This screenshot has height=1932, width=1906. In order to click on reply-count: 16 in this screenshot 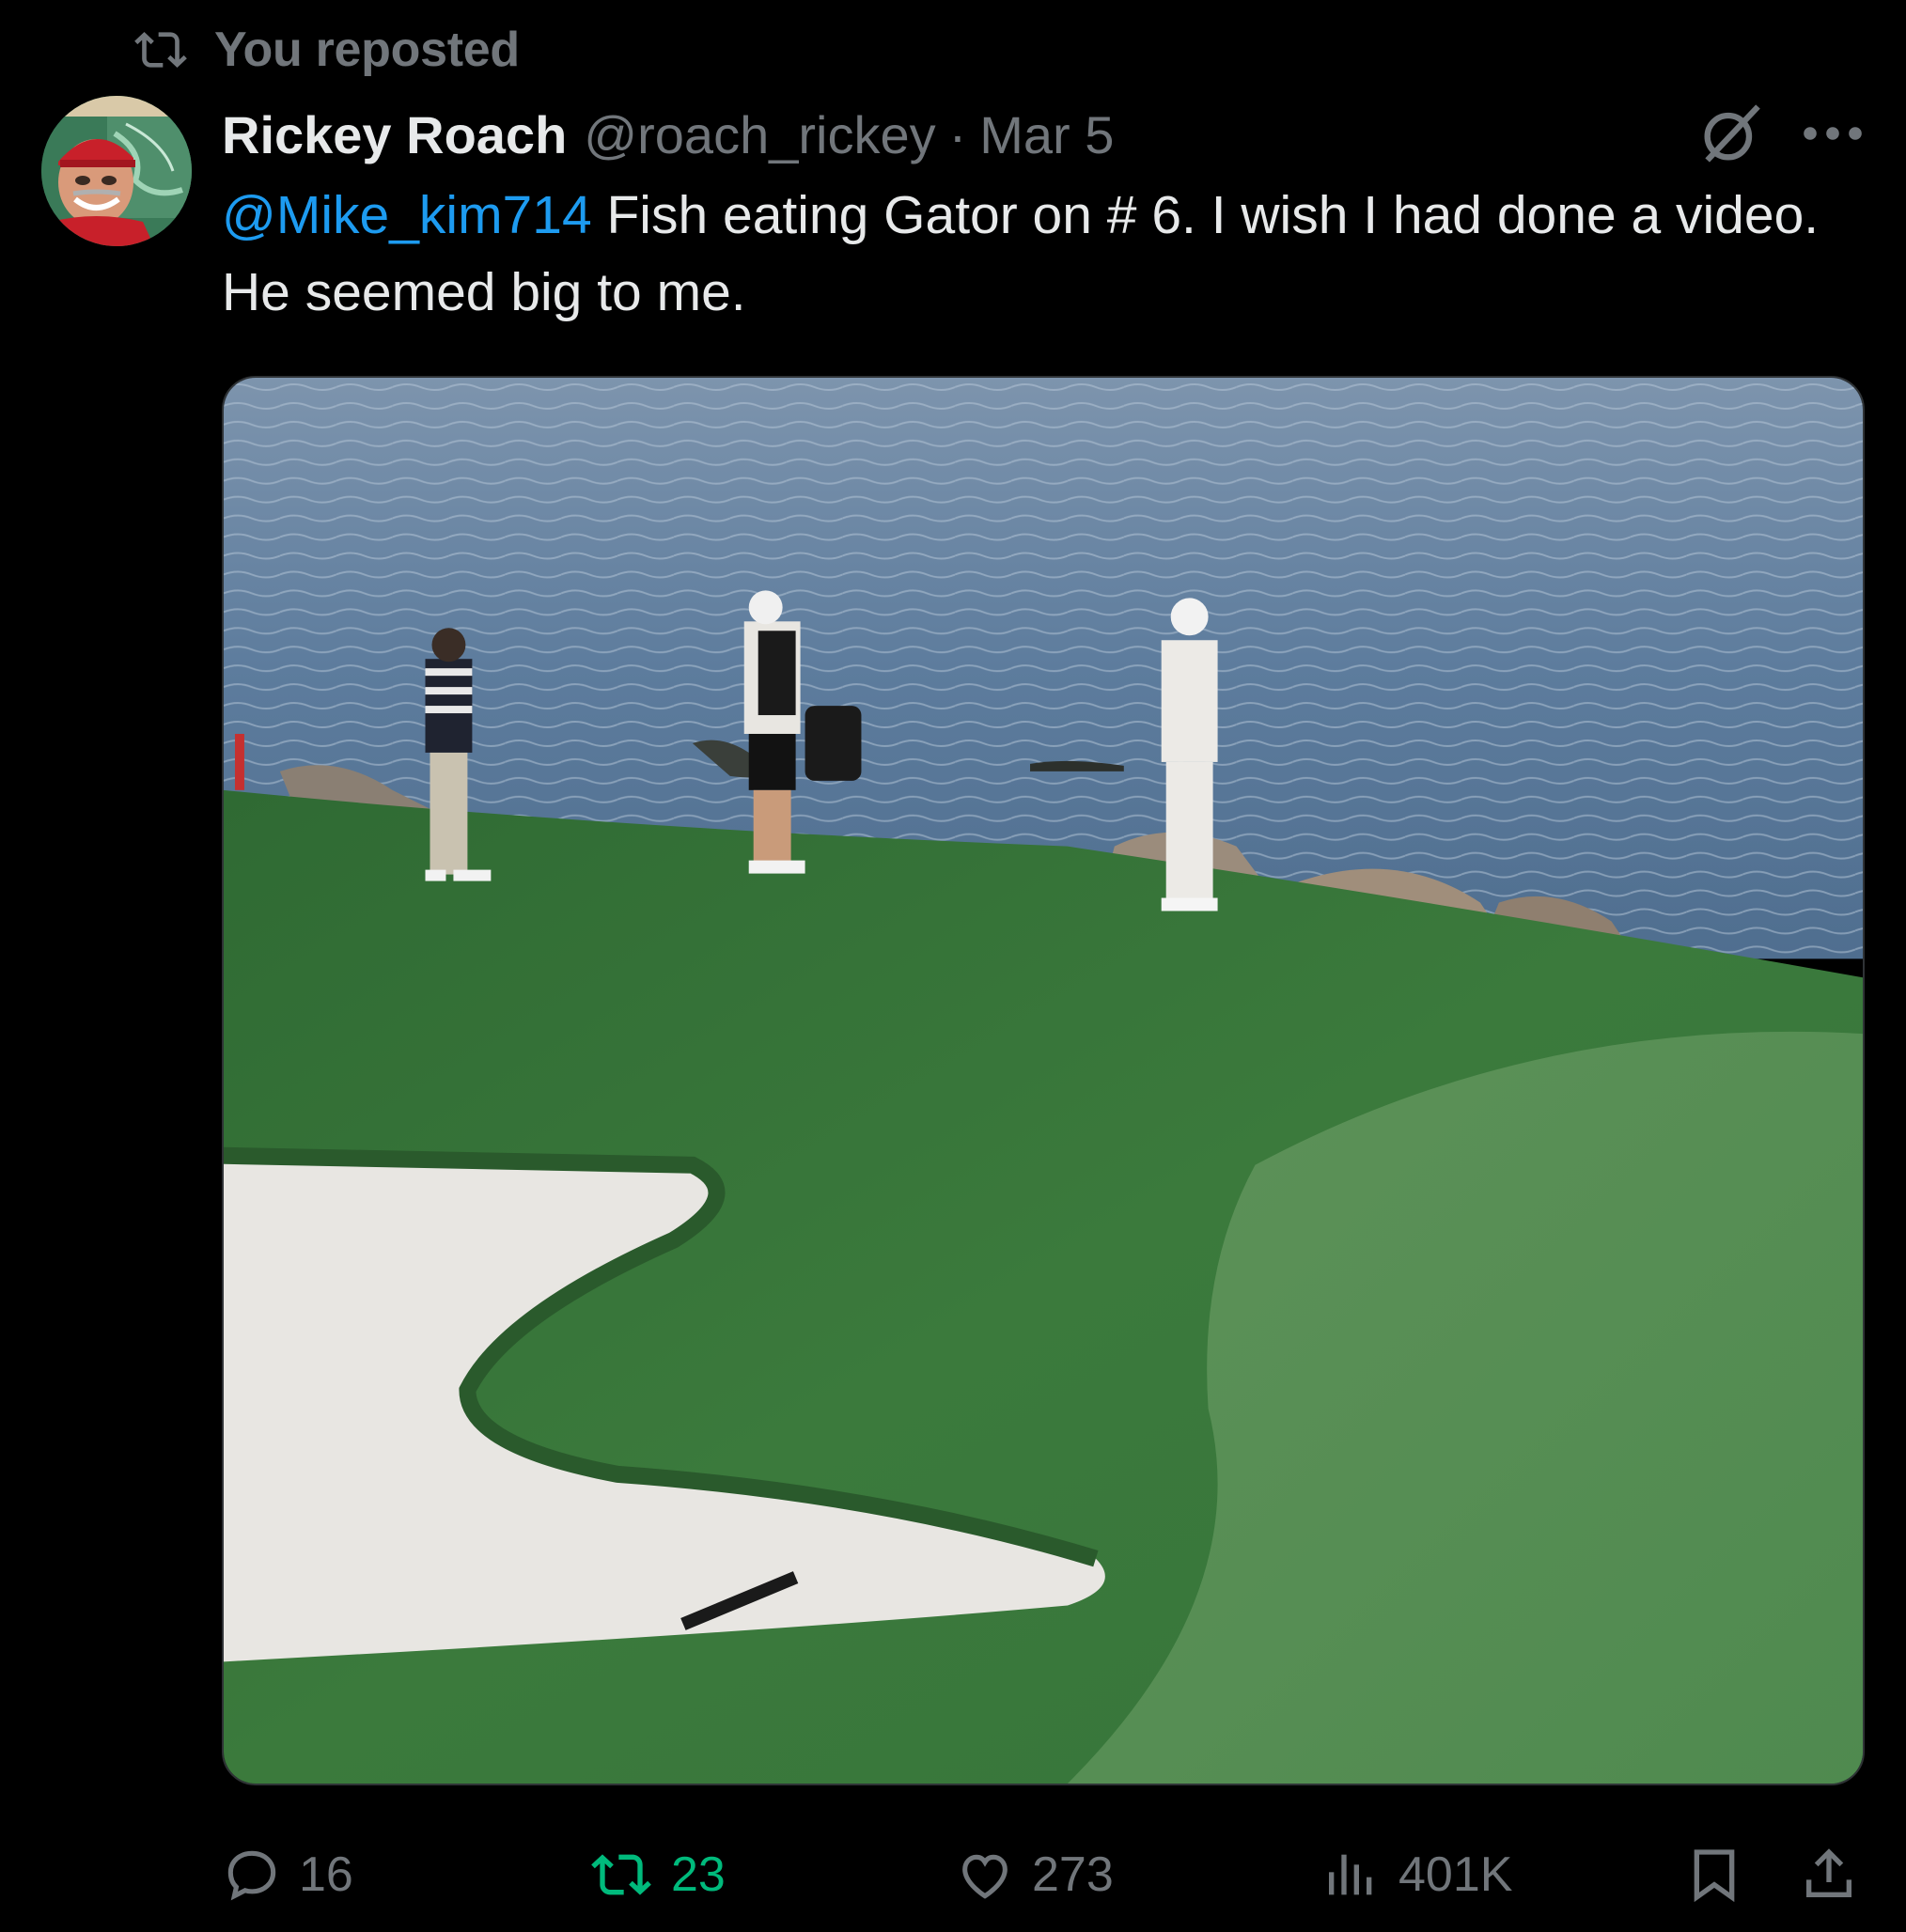, I will do `click(326, 1874)`.